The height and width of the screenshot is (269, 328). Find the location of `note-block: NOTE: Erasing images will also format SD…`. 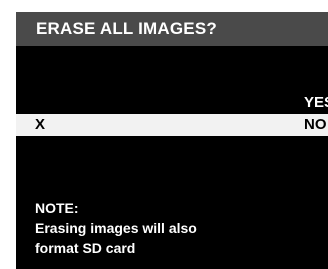

note-block: NOTE: Erasing images will also format SD… is located at coordinates (116, 228).